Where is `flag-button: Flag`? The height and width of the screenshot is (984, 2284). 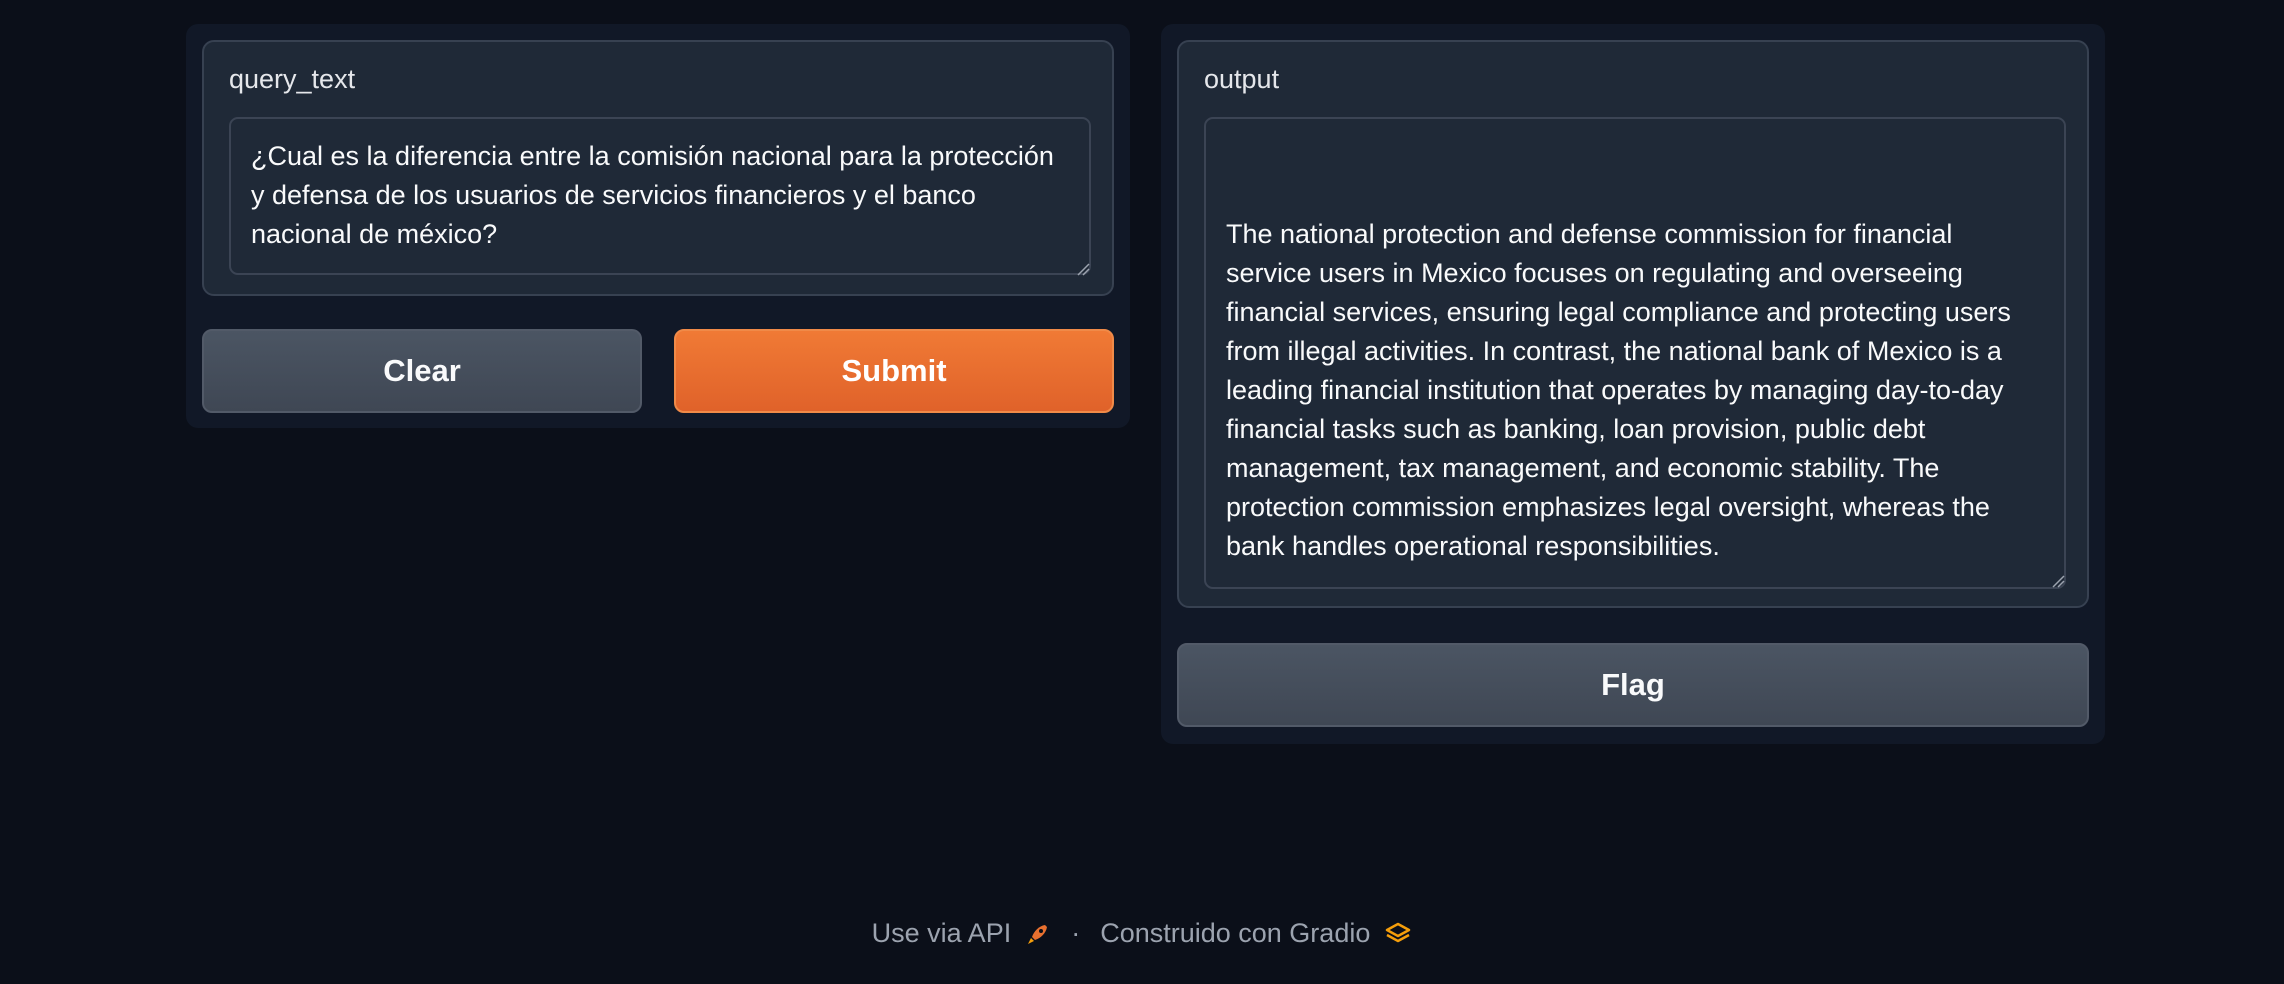 flag-button: Flag is located at coordinates (1633, 685).